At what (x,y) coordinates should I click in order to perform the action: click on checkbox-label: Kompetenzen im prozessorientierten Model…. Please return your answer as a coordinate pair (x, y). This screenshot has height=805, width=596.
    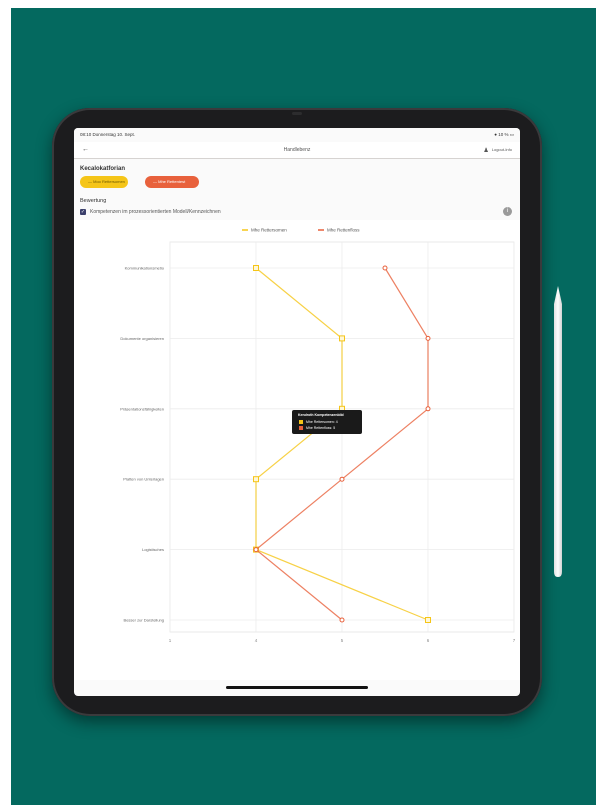
    Looking at the image, I should click on (155, 212).